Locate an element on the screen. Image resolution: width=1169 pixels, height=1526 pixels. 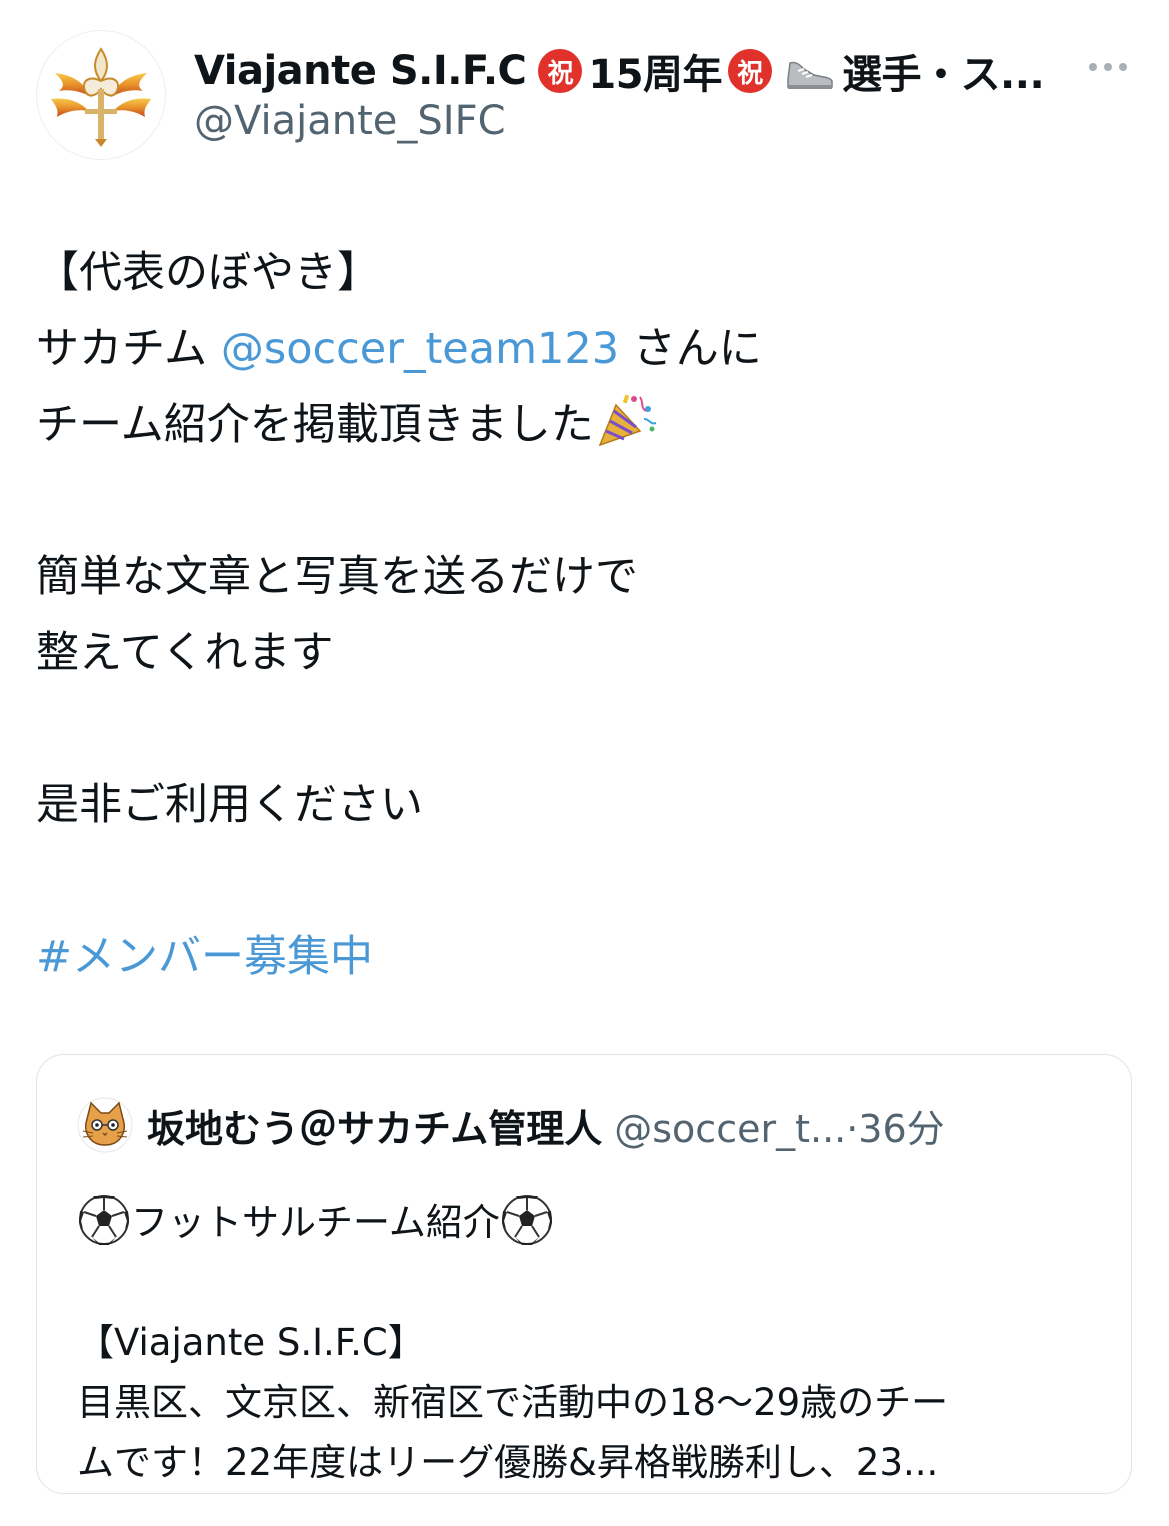
quoted-tweet-header: 坂地むう＠サカチム管理人 @soccer_t...·36分 is located at coordinates (511, 1125).